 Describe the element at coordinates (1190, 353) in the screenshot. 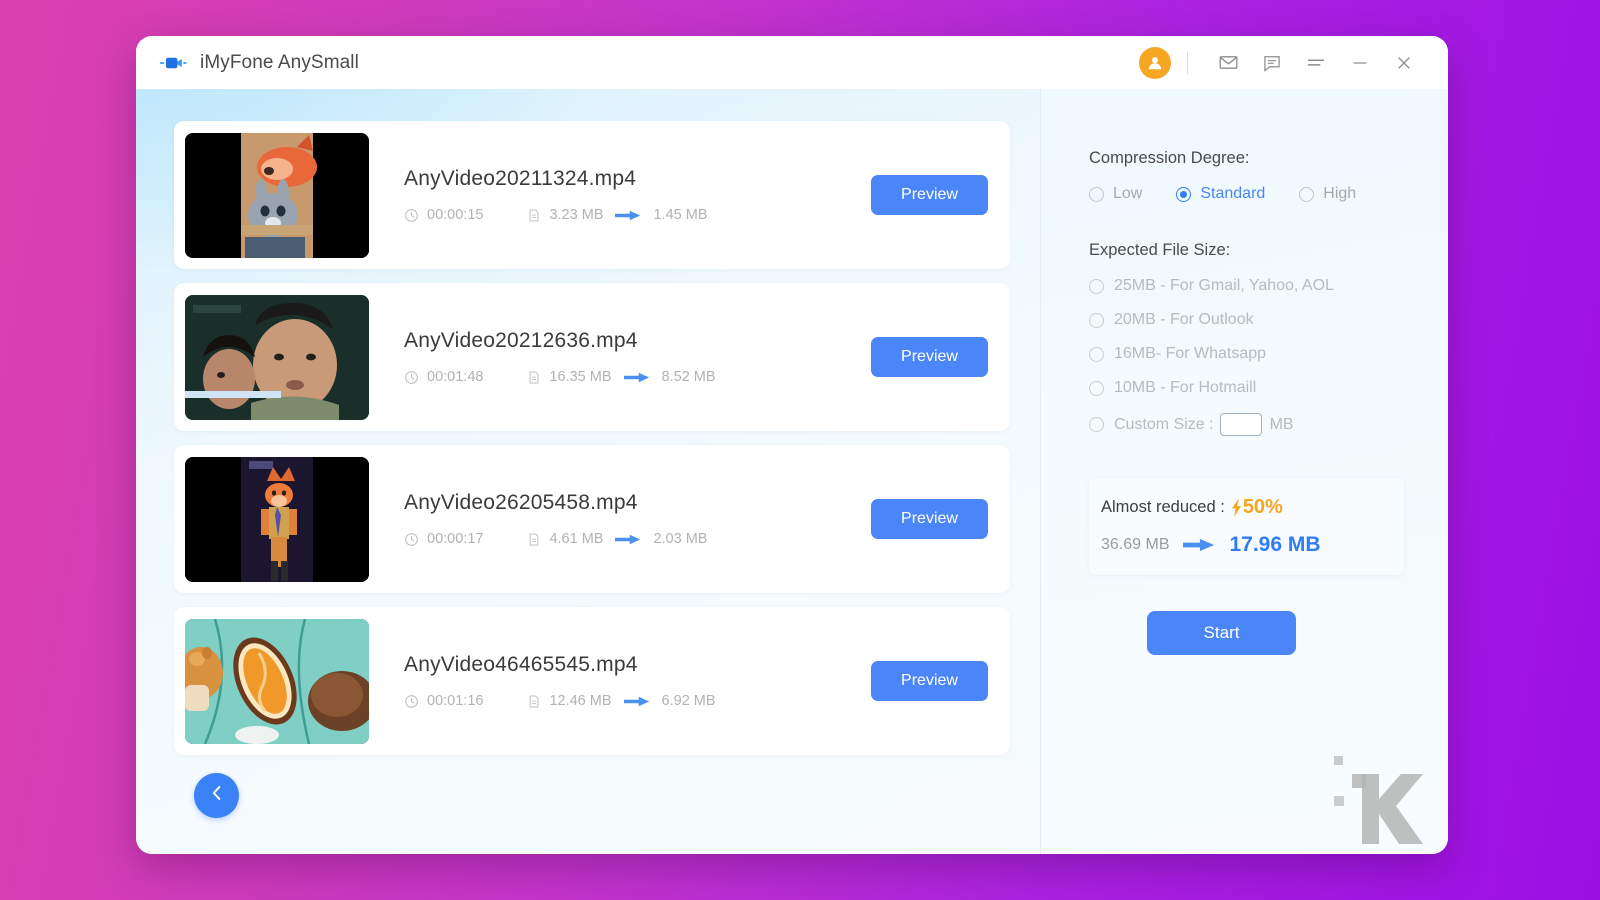

I see `radio-label: 16MB- For Whatsapp` at that location.